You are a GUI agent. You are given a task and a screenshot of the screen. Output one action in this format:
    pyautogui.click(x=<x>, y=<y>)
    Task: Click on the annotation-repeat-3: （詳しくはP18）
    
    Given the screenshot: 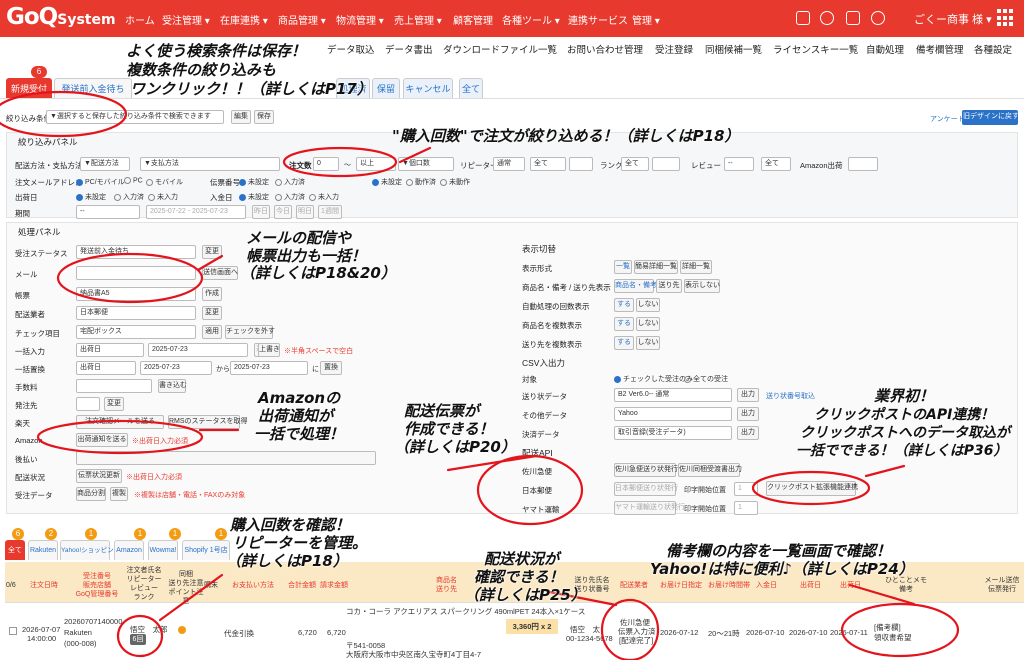 What is the action you would take?
    pyautogui.click(x=287, y=561)
    